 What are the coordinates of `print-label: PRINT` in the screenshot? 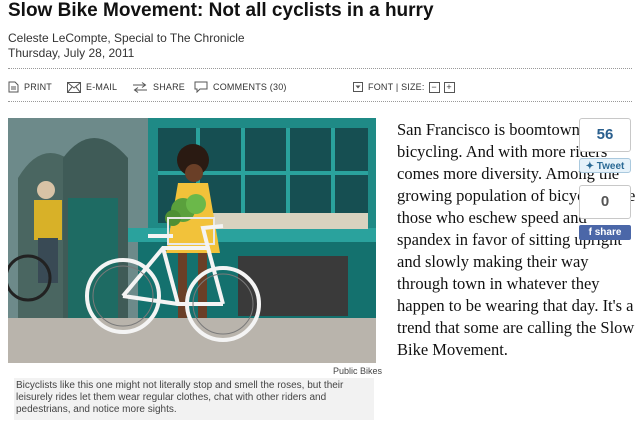 It's located at (38, 87).